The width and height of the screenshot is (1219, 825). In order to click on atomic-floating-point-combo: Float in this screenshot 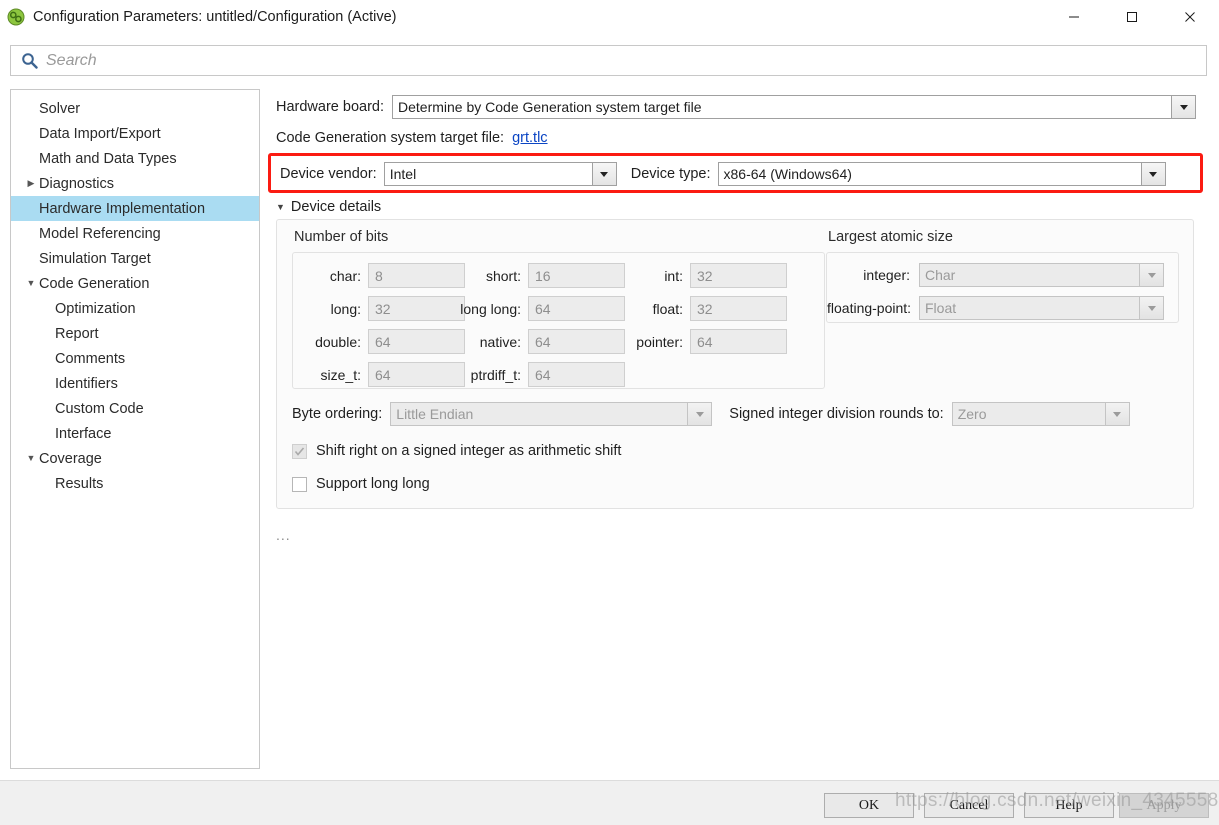, I will do `click(1041, 308)`.